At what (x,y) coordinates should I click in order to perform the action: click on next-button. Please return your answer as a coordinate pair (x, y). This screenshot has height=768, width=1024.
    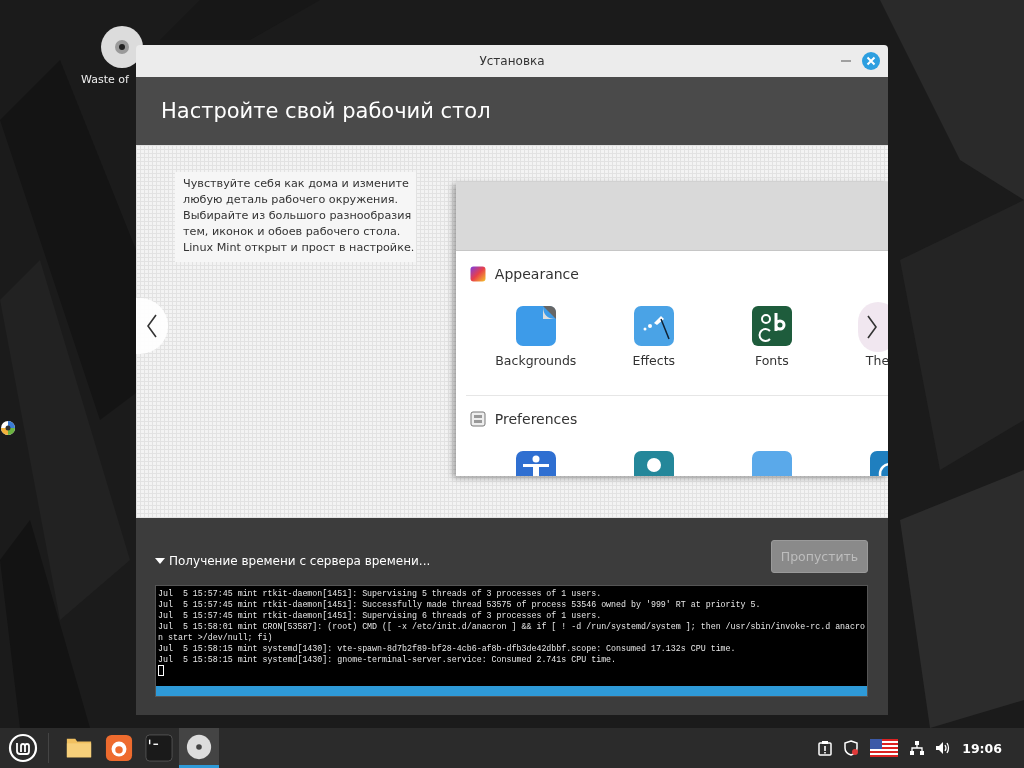
    Looking at the image, I should click on (873, 327).